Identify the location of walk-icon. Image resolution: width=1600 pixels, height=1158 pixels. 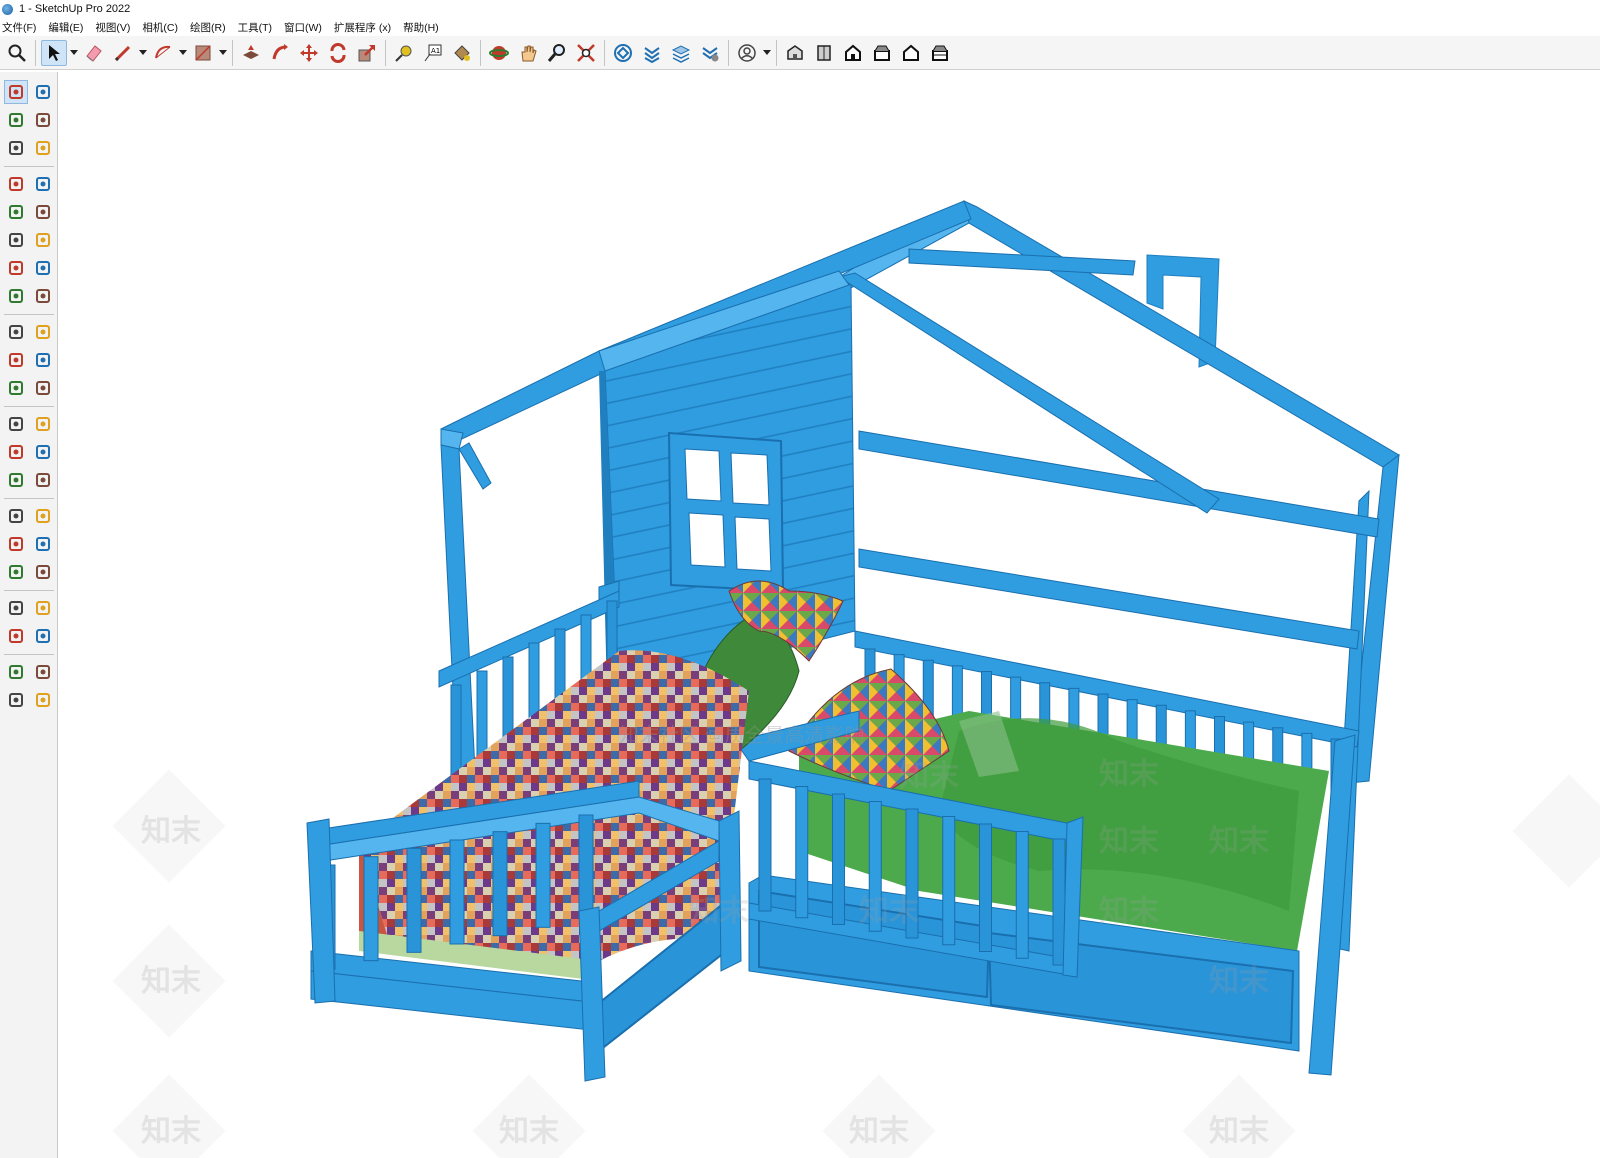
(16, 636).